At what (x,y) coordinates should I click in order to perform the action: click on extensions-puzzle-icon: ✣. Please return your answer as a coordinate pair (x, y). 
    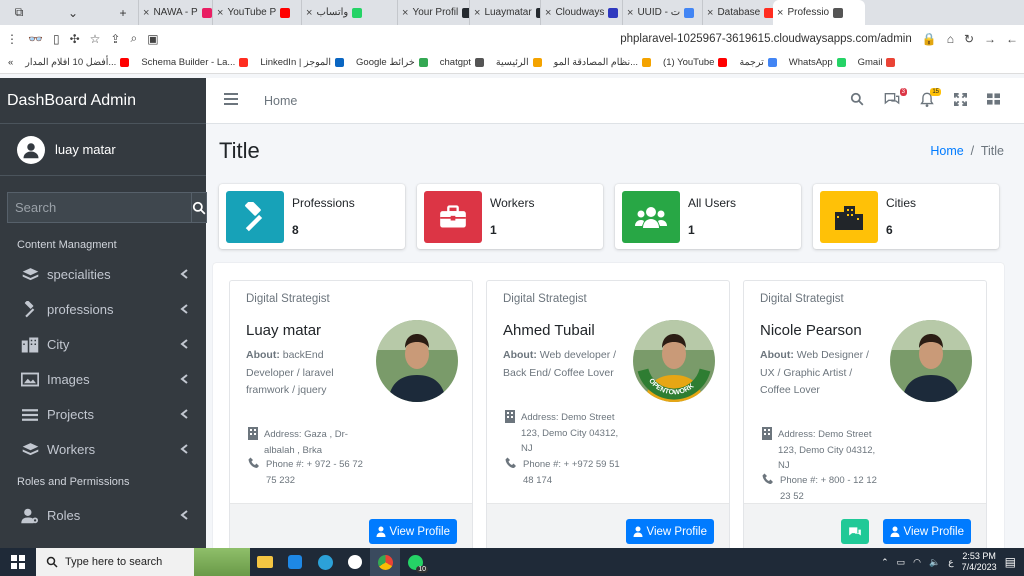
    Looking at the image, I should click on (75, 39).